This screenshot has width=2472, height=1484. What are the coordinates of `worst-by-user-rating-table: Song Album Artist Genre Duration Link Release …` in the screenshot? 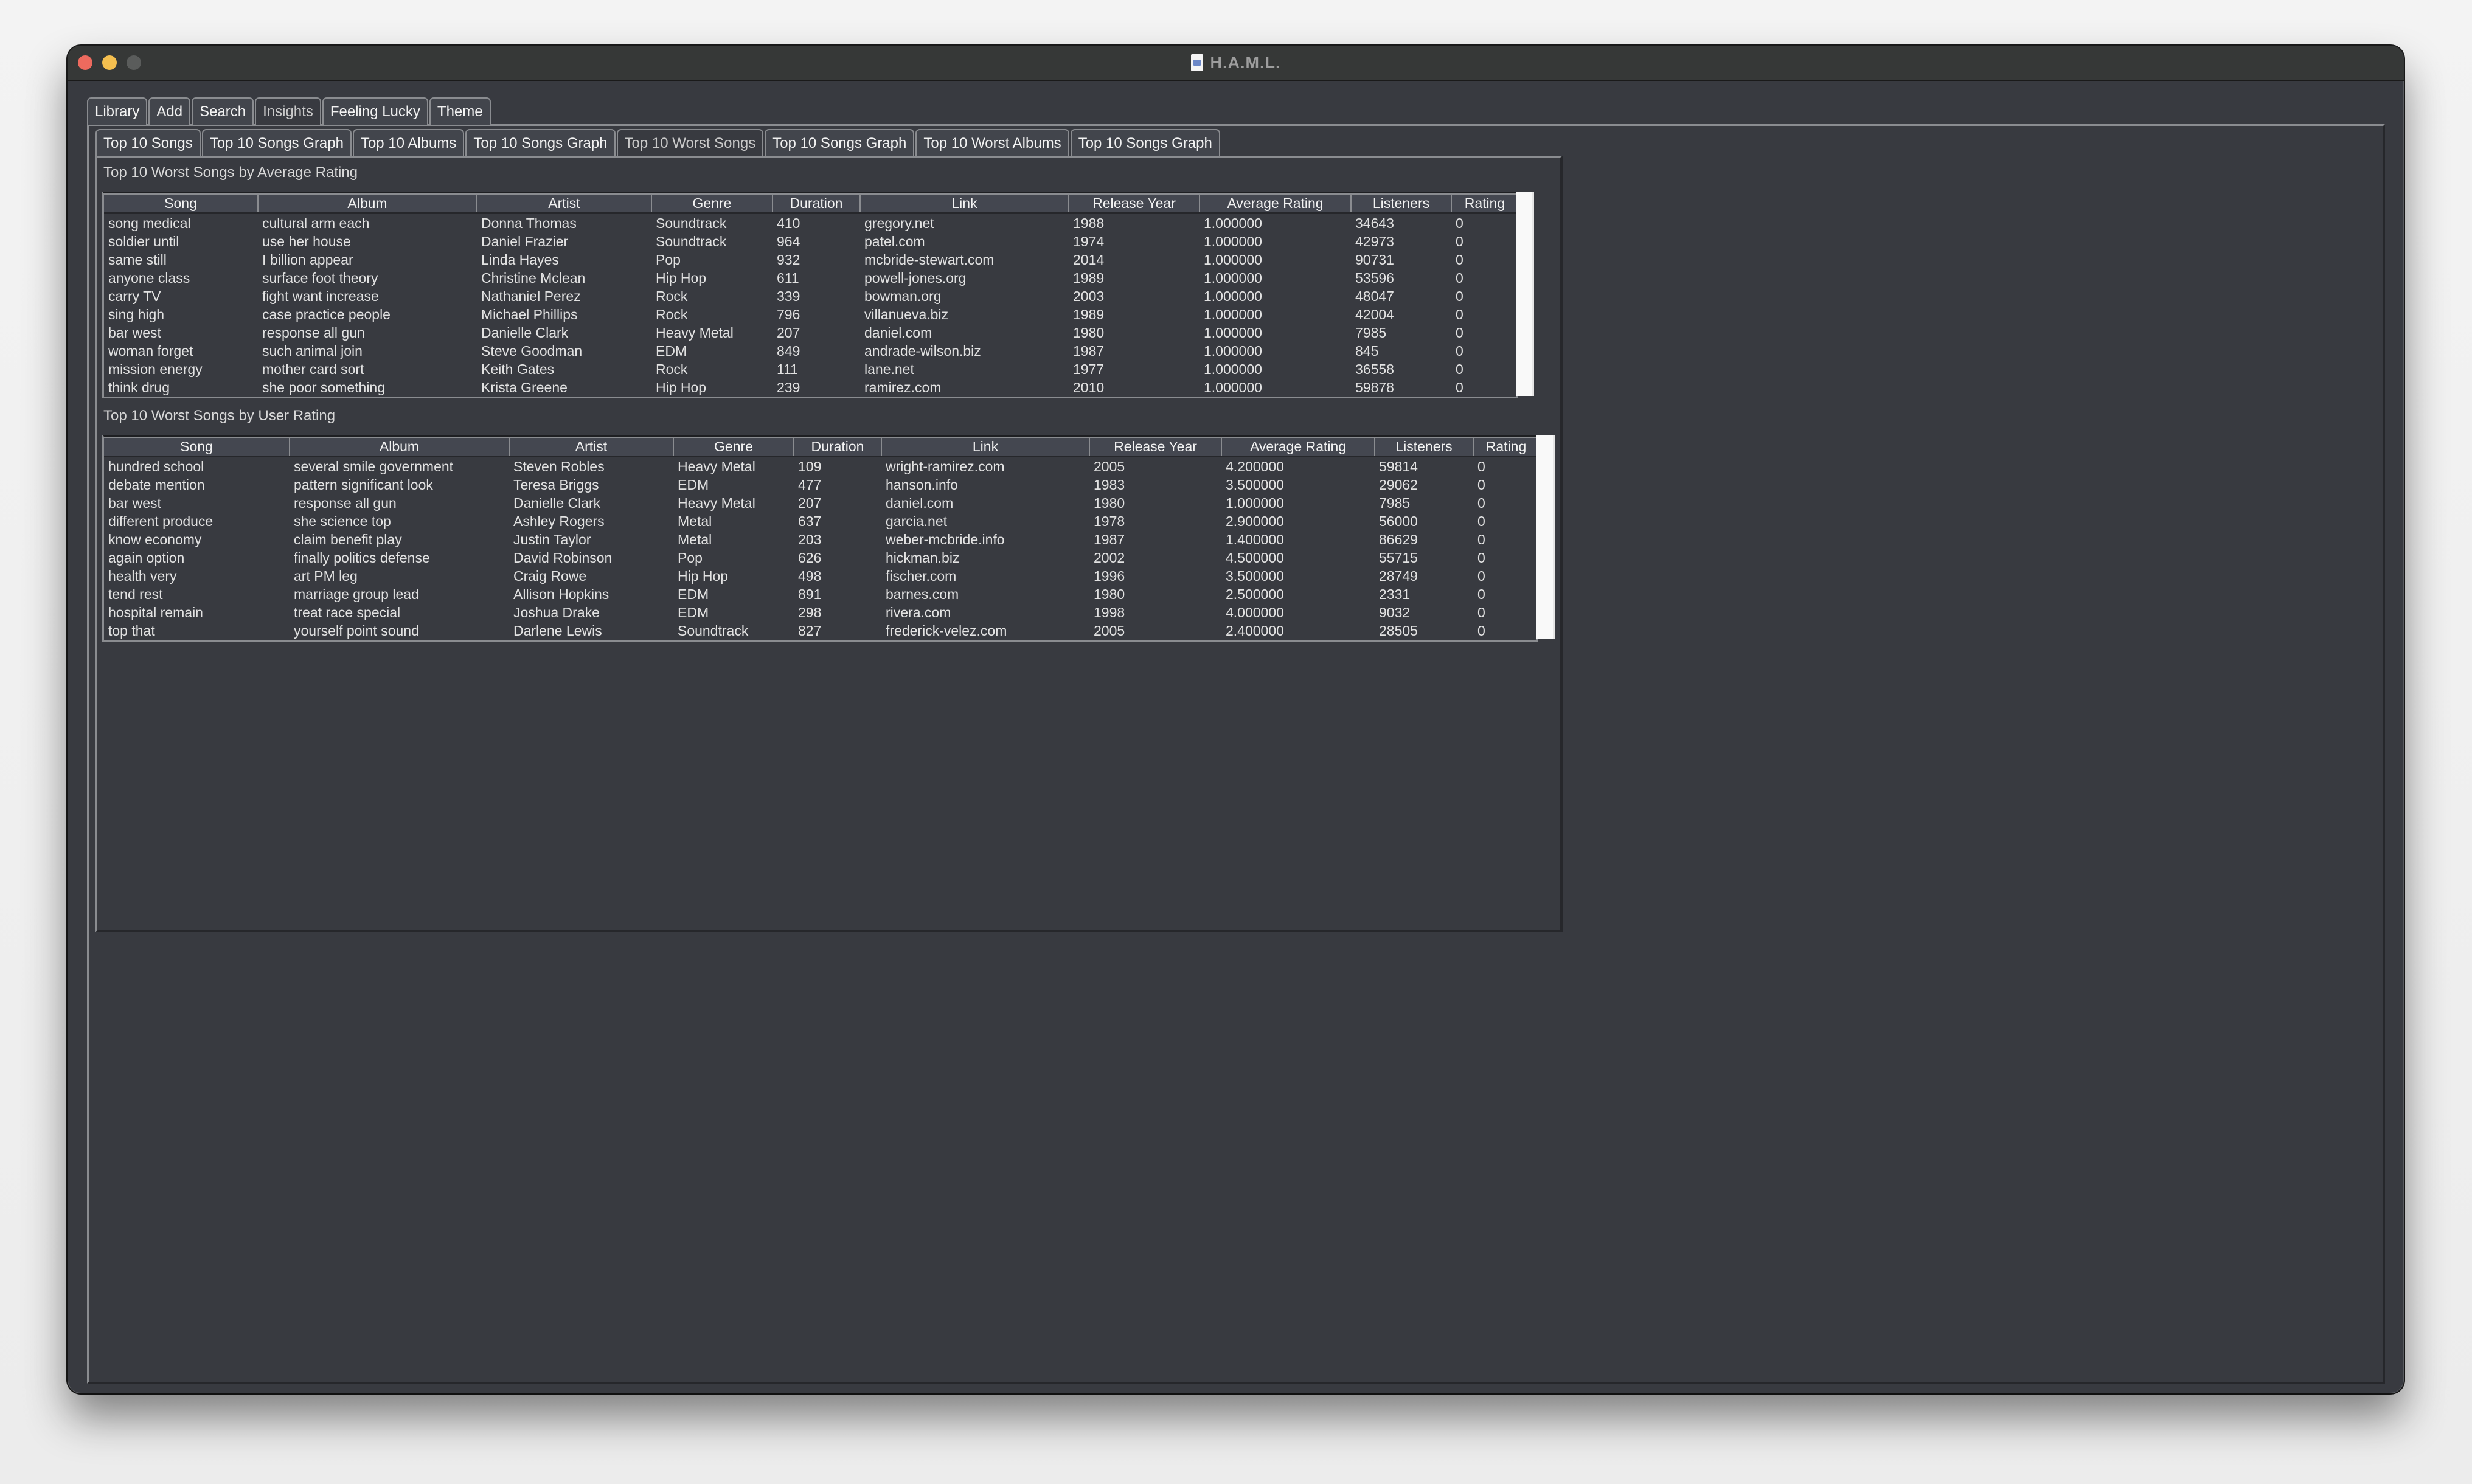 It's located at (820, 538).